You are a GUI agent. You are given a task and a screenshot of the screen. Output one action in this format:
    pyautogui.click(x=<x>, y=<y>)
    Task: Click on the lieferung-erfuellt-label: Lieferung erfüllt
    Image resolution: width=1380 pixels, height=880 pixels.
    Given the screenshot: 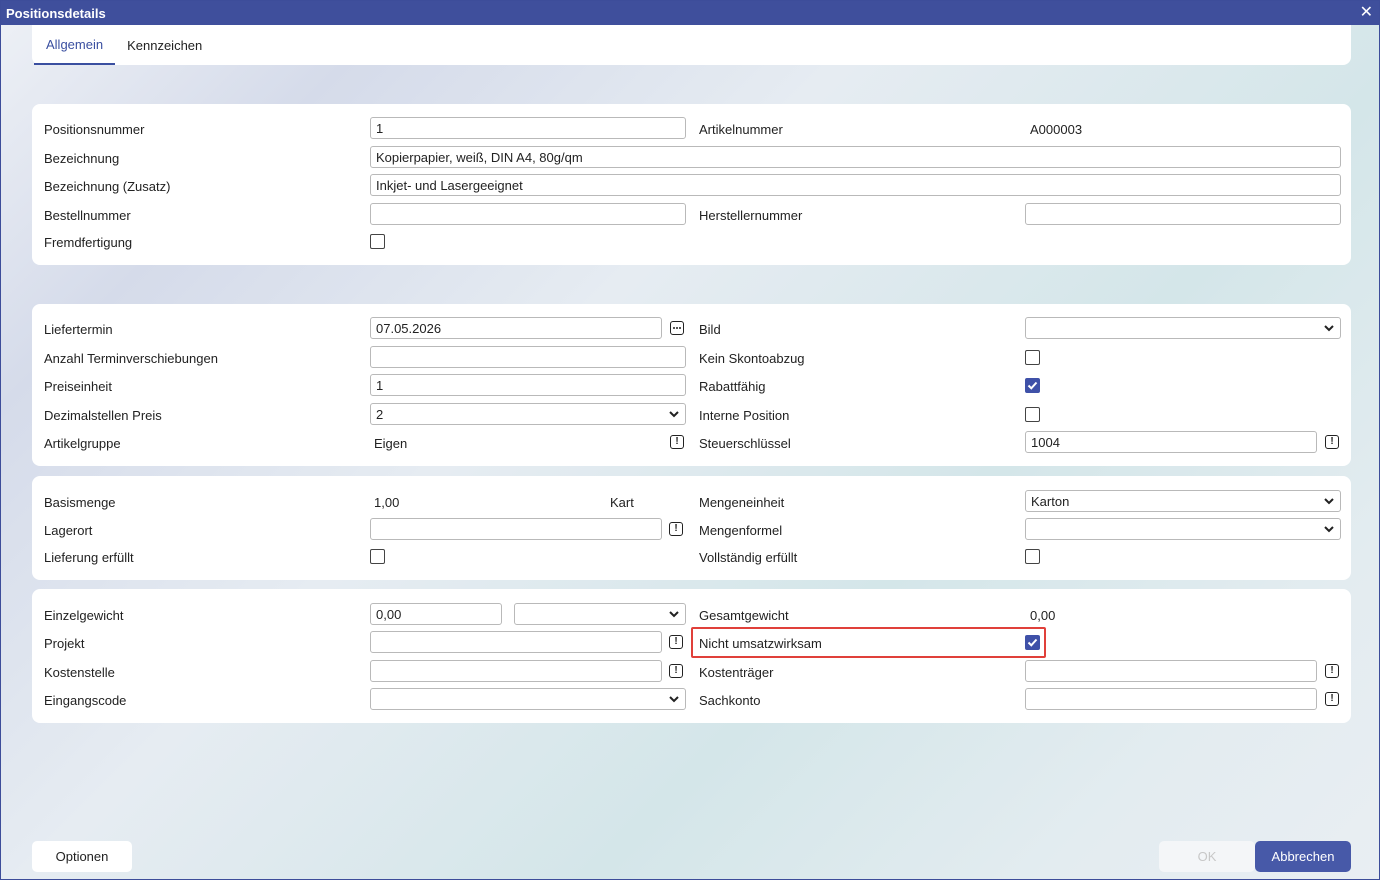 What is the action you would take?
    pyautogui.click(x=89, y=557)
    